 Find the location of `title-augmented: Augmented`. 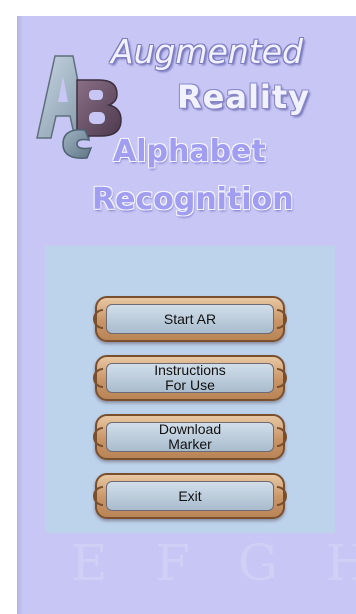

title-augmented: Augmented is located at coordinates (207, 51).